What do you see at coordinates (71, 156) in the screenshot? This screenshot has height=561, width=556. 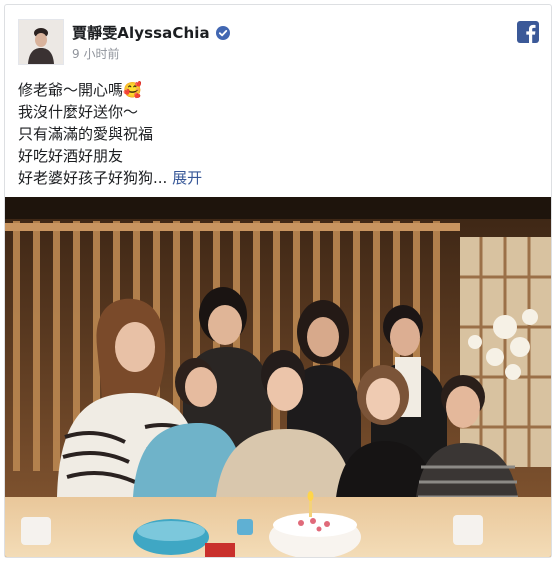 I see `post-line-4: 好吃好酒好朋友` at bounding box center [71, 156].